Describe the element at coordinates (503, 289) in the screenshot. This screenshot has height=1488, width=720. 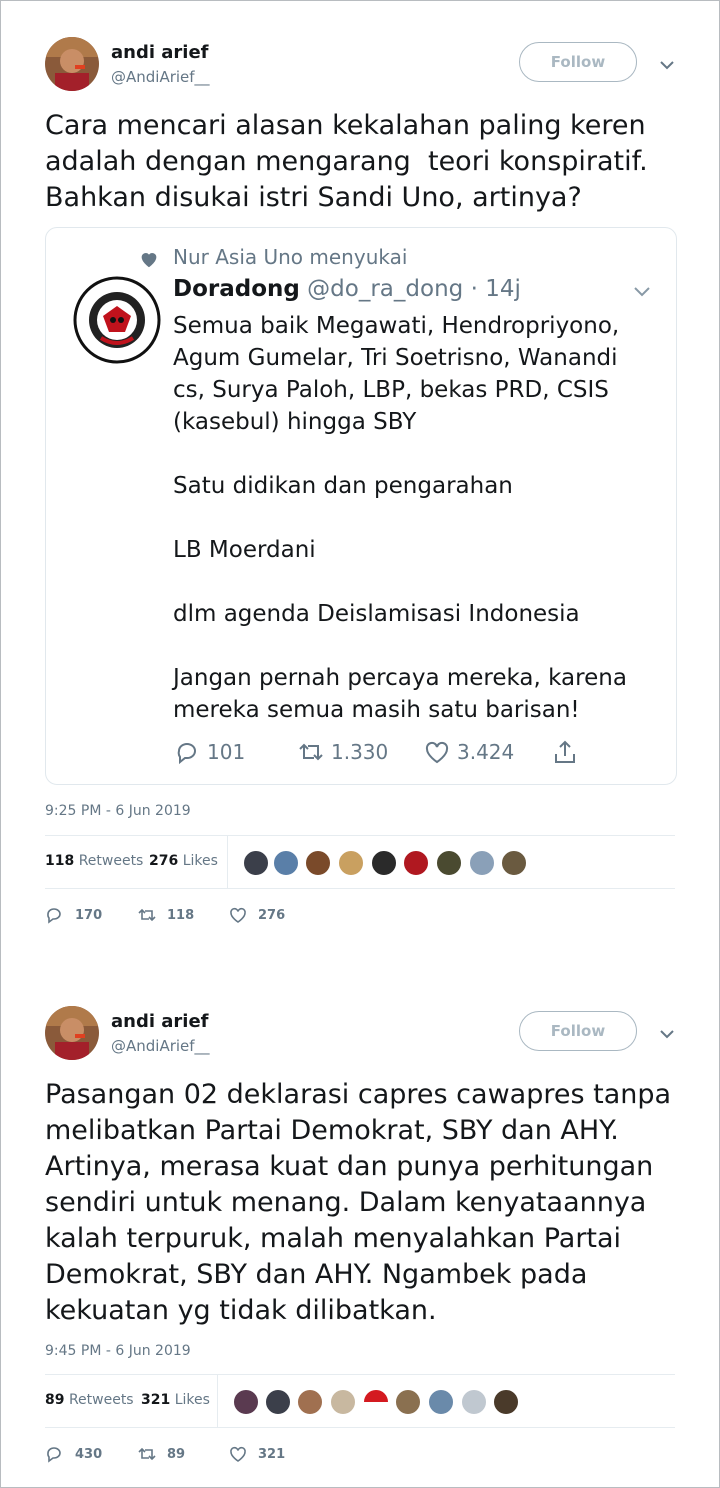
I see `quoted-age: 14j` at that location.